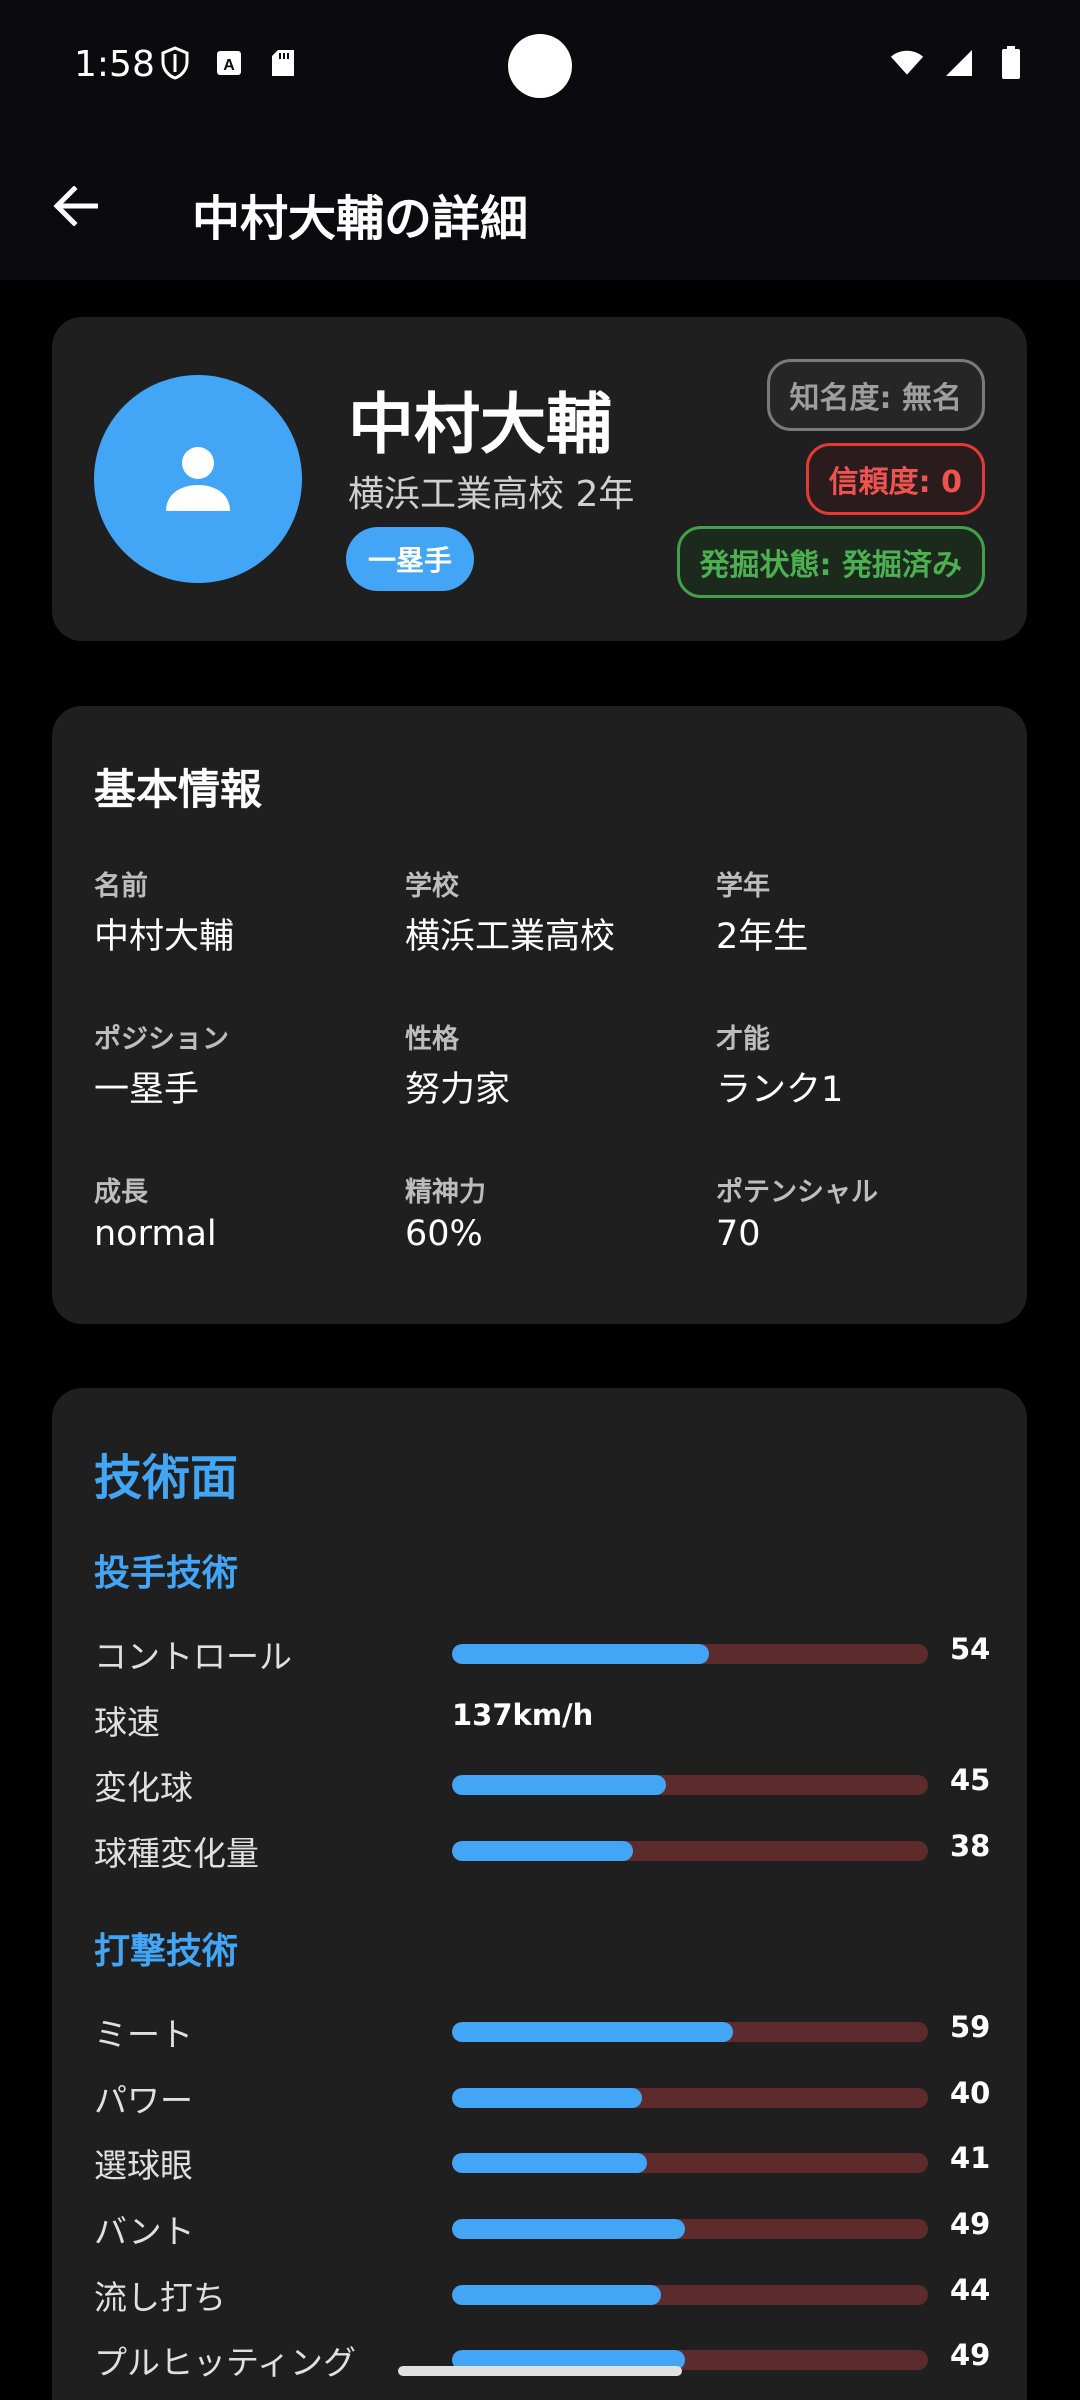  Describe the element at coordinates (491, 494) in the screenshot. I see `player-school-grade: 横浜工業高校 2年` at that location.